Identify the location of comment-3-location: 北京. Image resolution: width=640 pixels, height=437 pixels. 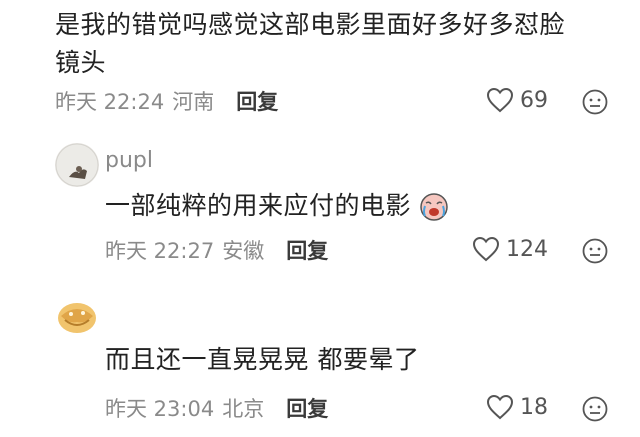
(243, 409).